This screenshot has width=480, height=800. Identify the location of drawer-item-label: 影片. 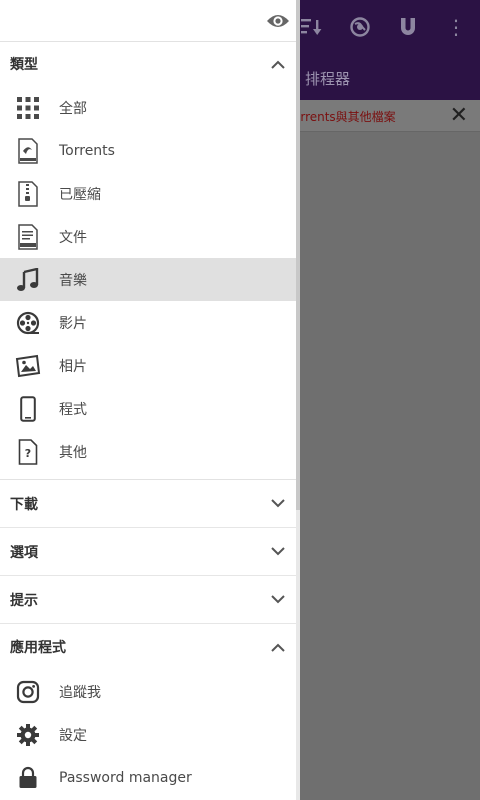
(73, 323).